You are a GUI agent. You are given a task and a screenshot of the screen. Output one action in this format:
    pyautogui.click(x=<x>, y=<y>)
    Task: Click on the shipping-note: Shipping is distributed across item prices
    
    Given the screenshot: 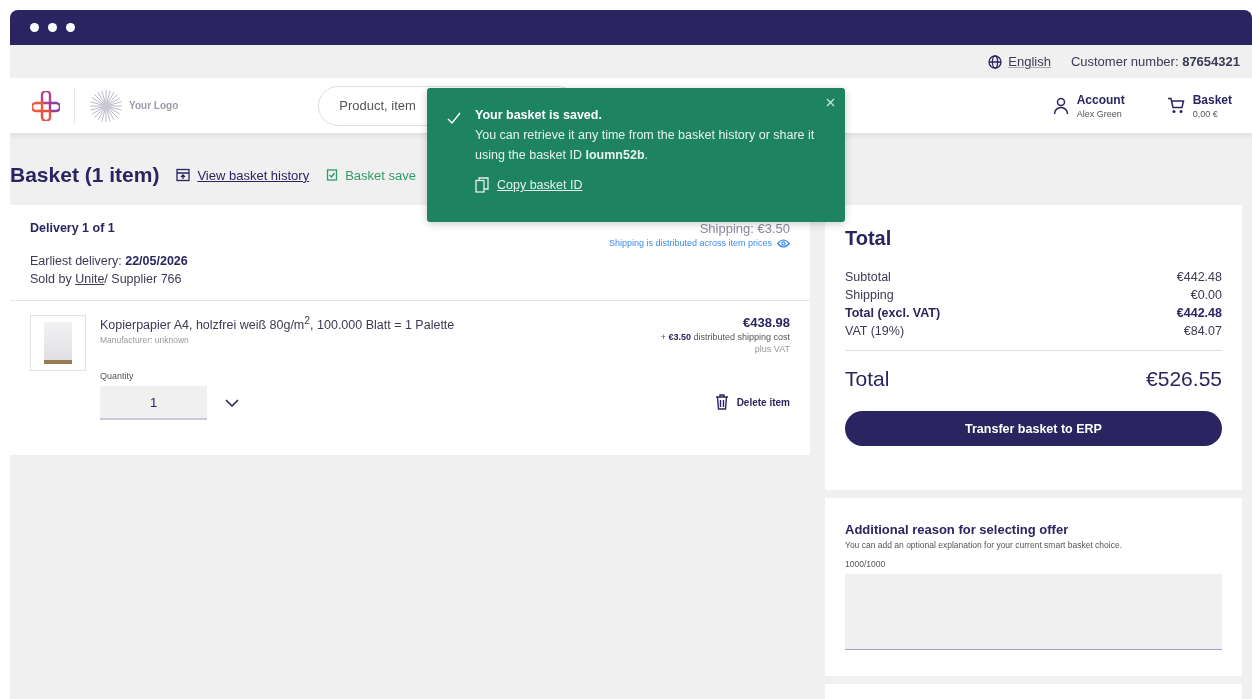 What is the action you would take?
    pyautogui.click(x=690, y=243)
    